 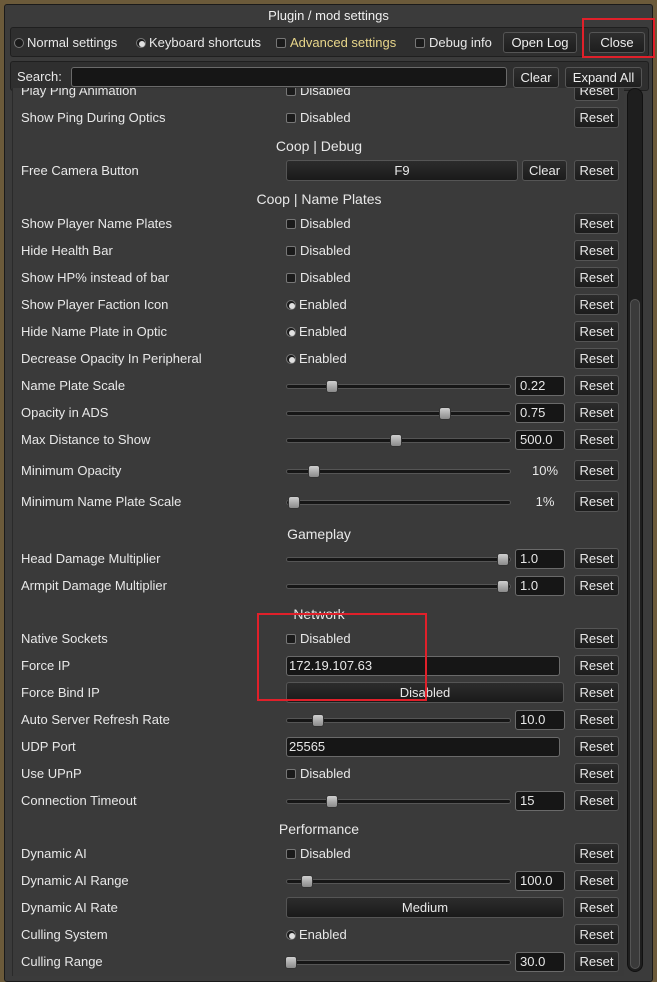 I want to click on slider-dynamic-ai-range, so click(x=398, y=881).